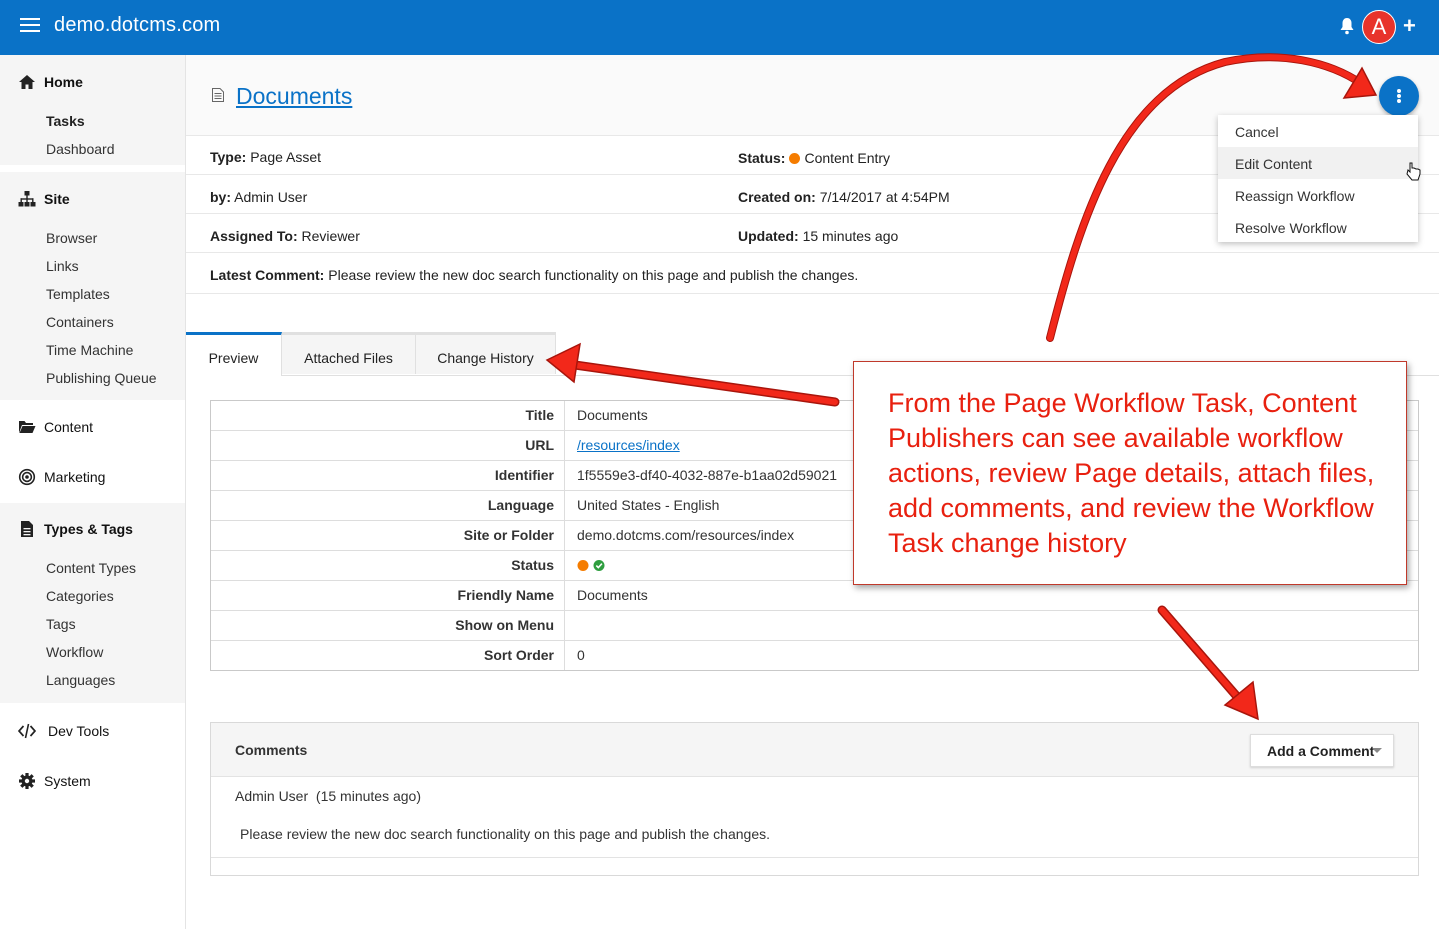  I want to click on menu-item-edit-content: Edit Content, so click(1318, 163).